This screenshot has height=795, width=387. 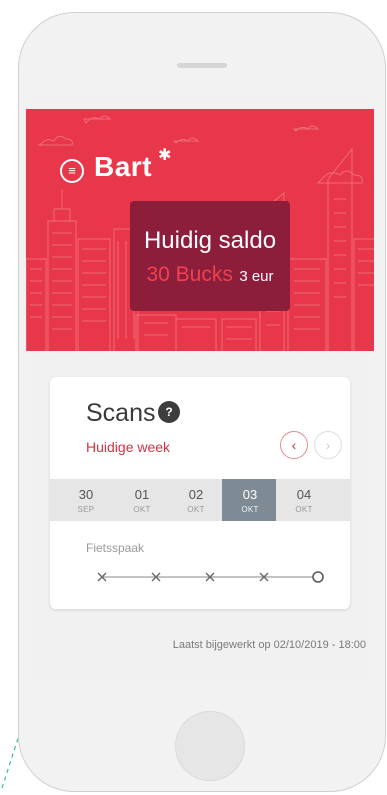 What do you see at coordinates (123, 166) in the screenshot?
I see `user-name: Bart` at bounding box center [123, 166].